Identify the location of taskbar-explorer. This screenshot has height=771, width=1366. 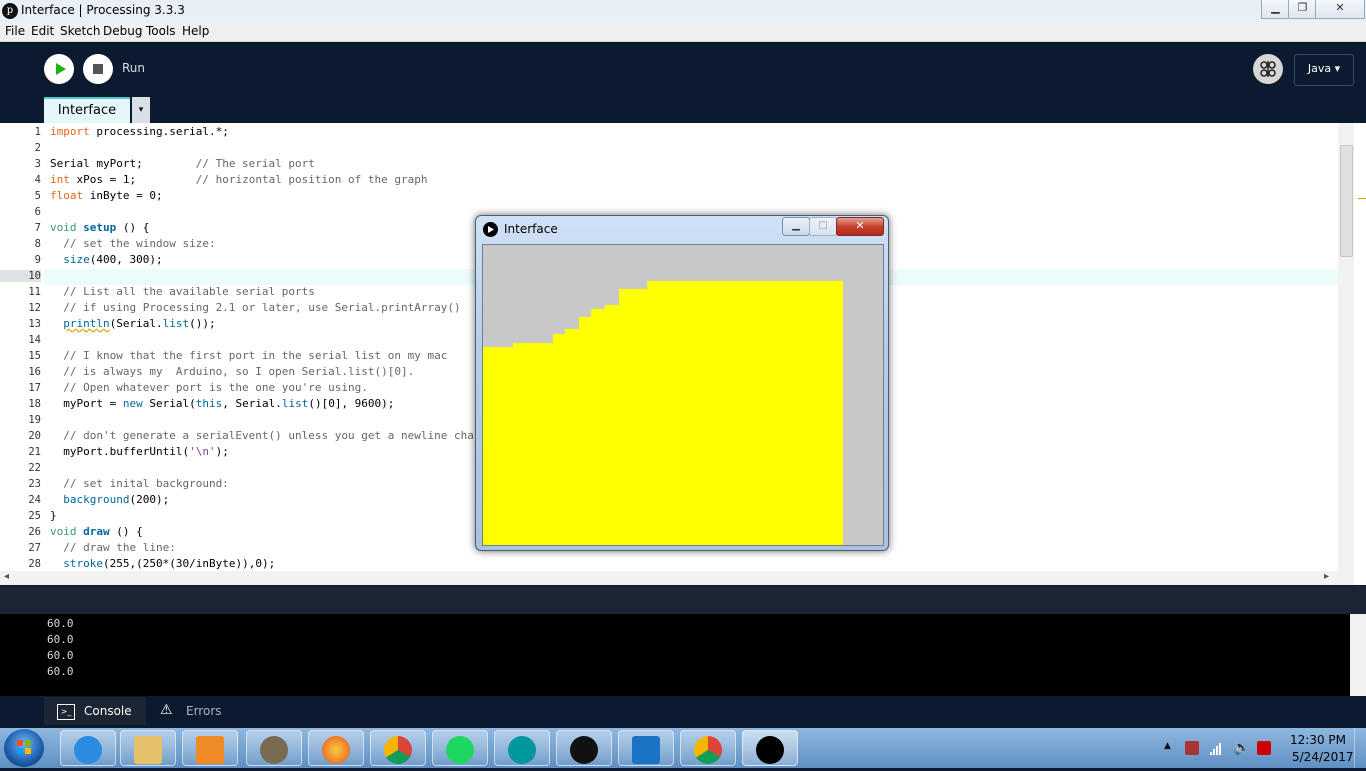
(148, 748).